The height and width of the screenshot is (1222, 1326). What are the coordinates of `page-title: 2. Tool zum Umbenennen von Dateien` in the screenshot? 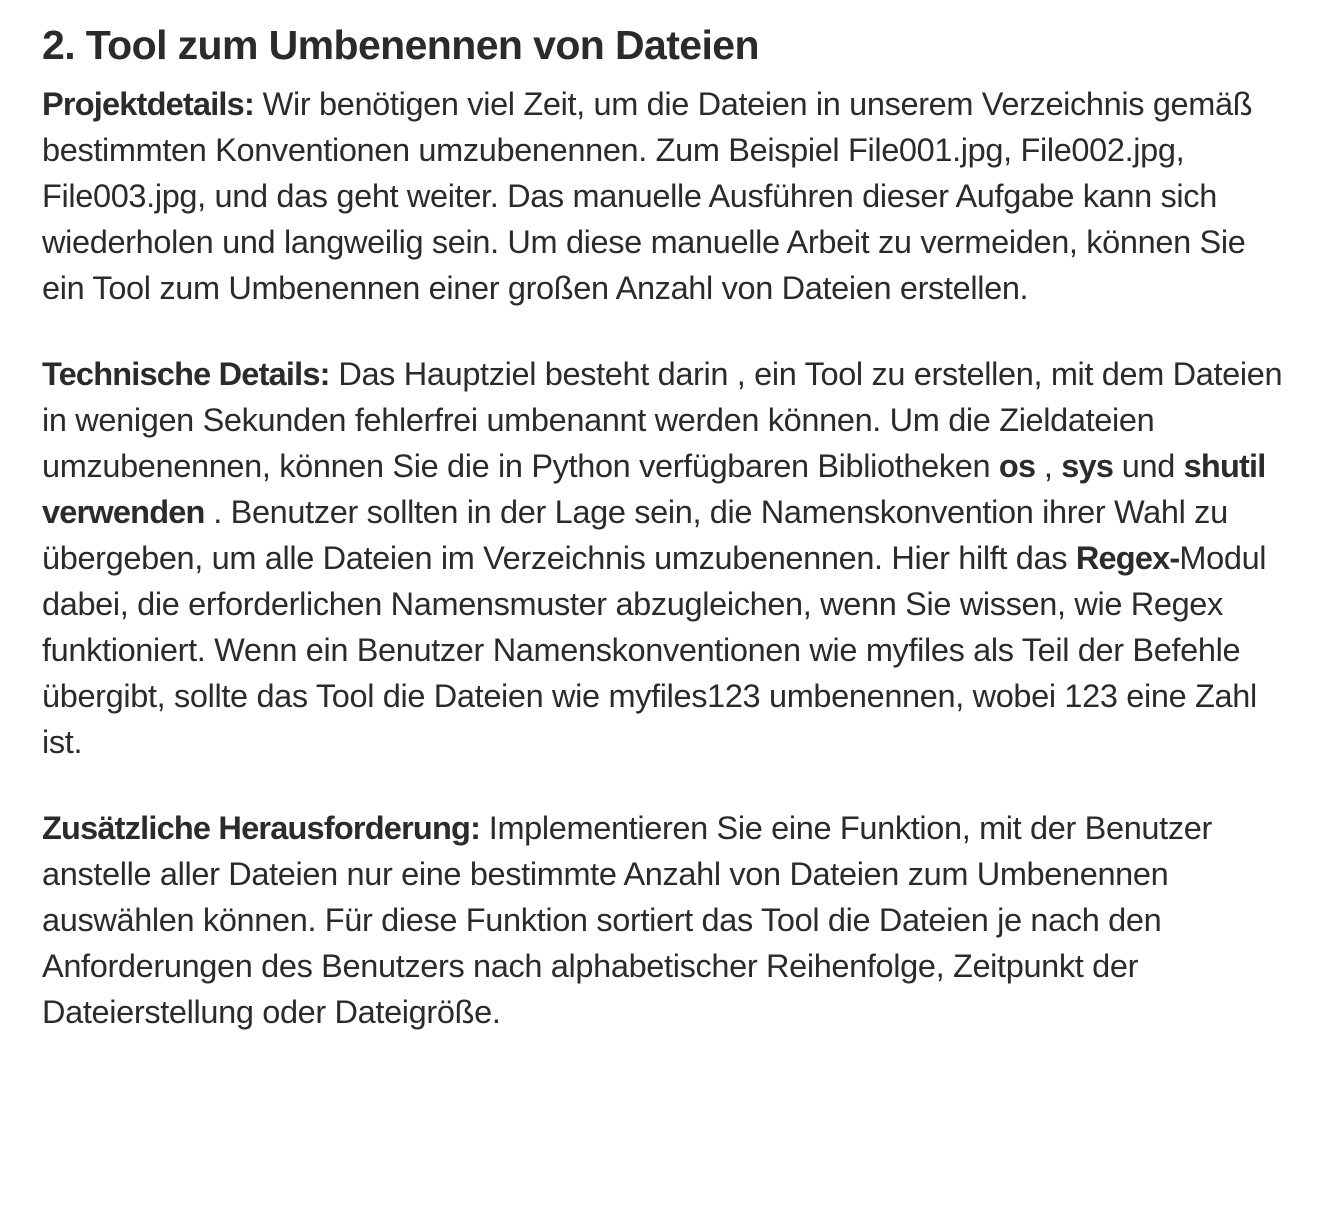 It's located at (401, 45).